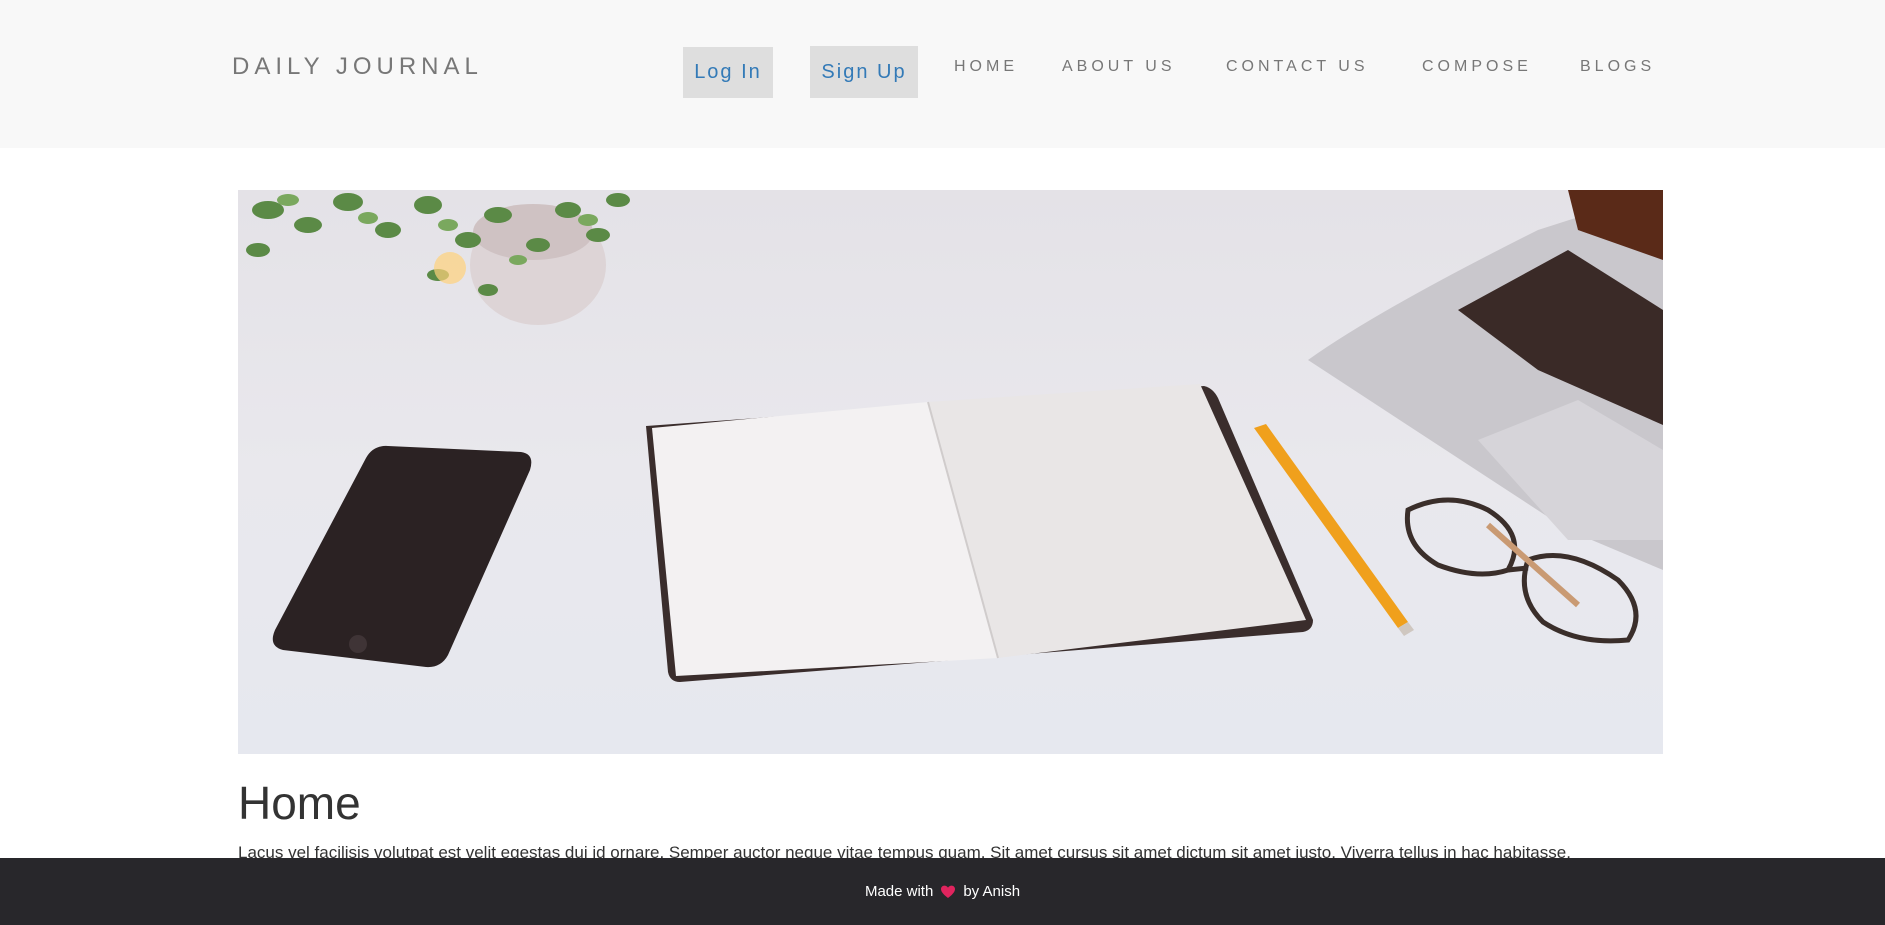 The height and width of the screenshot is (925, 1885). What do you see at coordinates (948, 892) in the screenshot?
I see `heart-icon` at bounding box center [948, 892].